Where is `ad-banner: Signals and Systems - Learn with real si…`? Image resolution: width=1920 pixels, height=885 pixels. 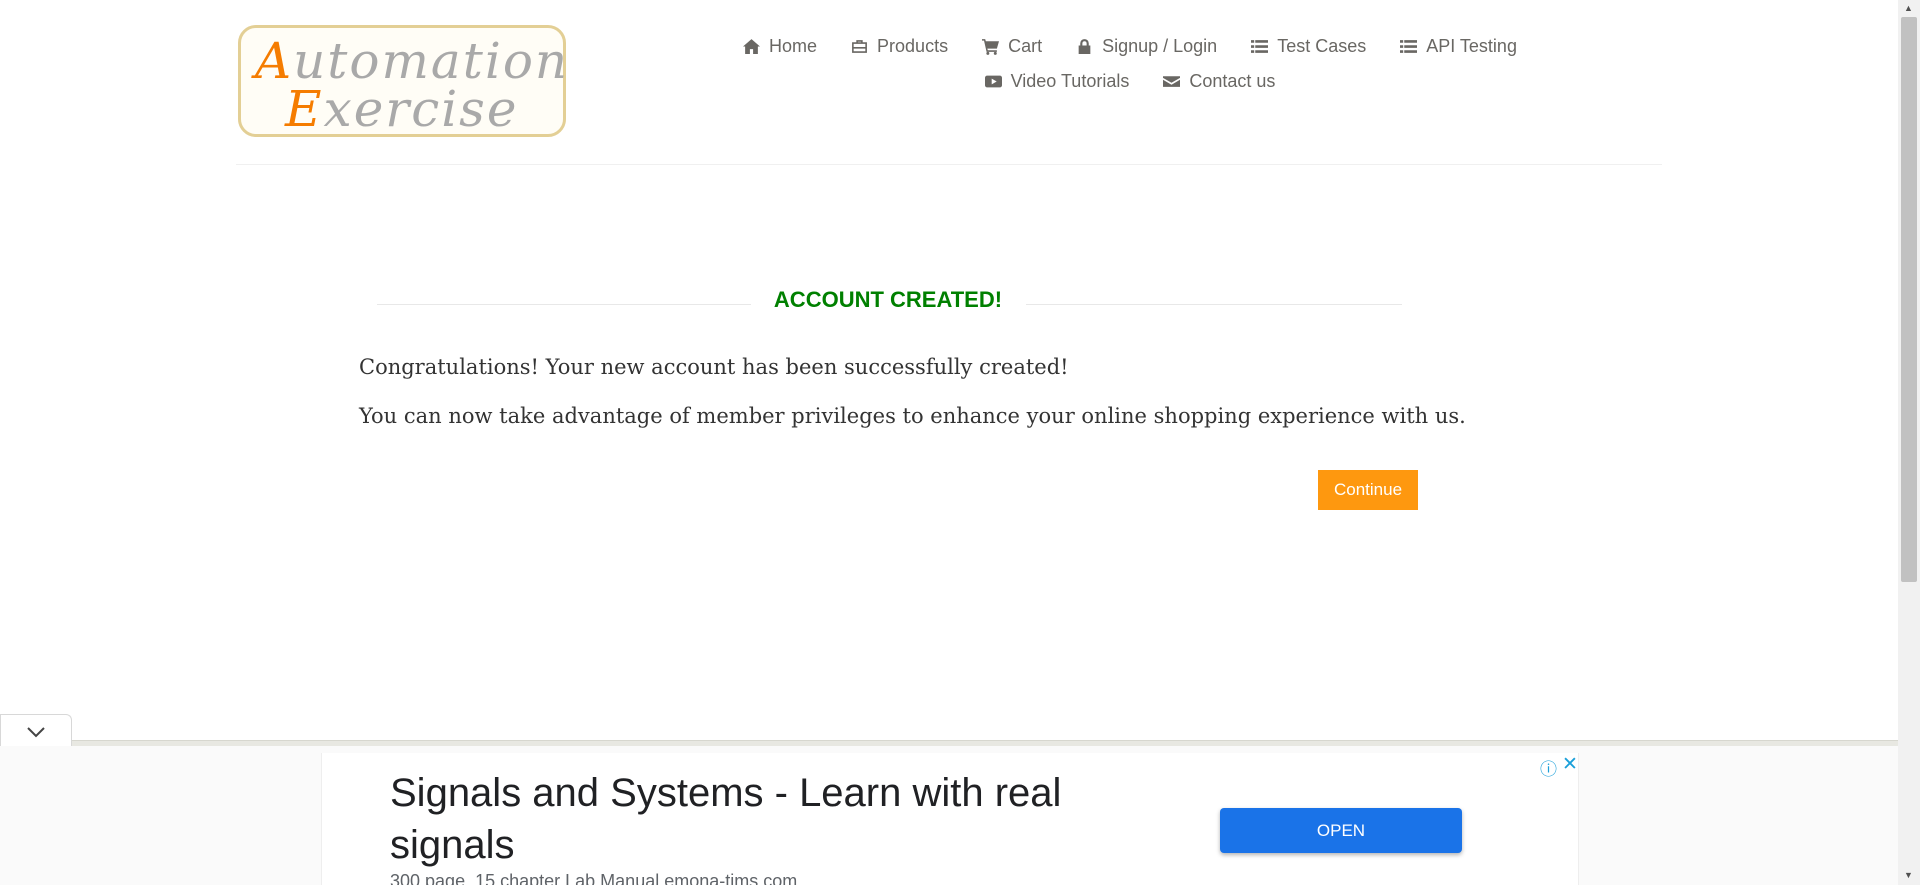 ad-banner: Signals and Systems - Learn with real si… is located at coordinates (950, 819).